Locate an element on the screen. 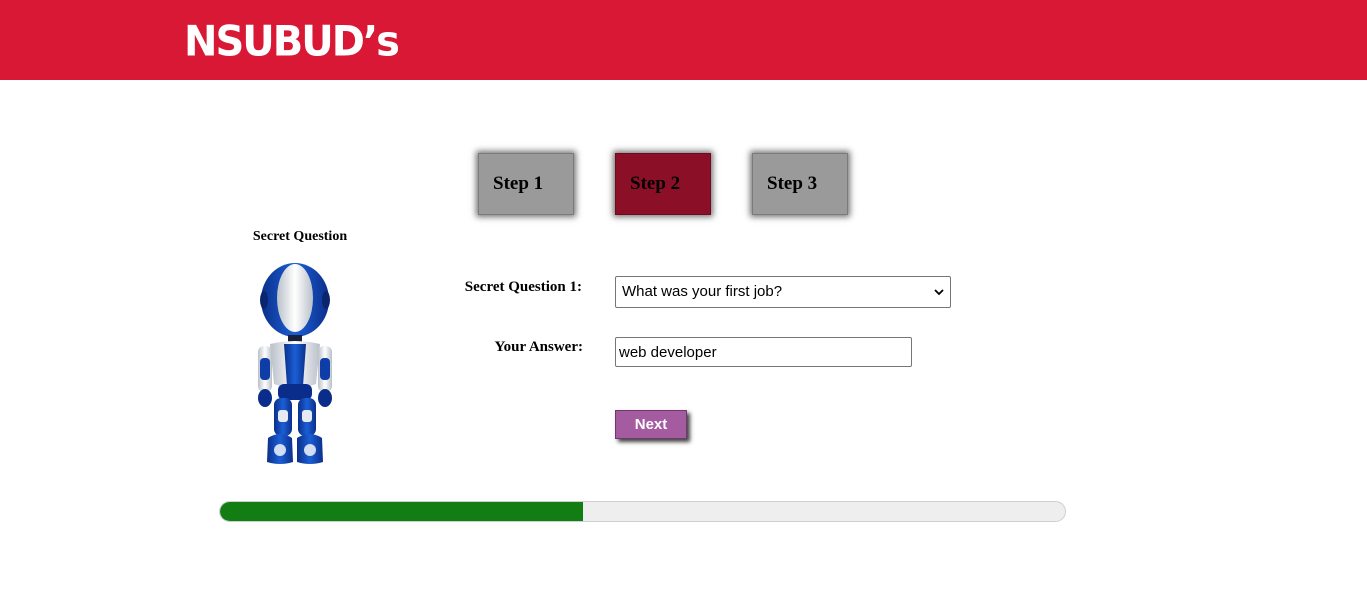 Image resolution: width=1367 pixels, height=613 pixels. step-2-tab: Step 2 is located at coordinates (663, 184).